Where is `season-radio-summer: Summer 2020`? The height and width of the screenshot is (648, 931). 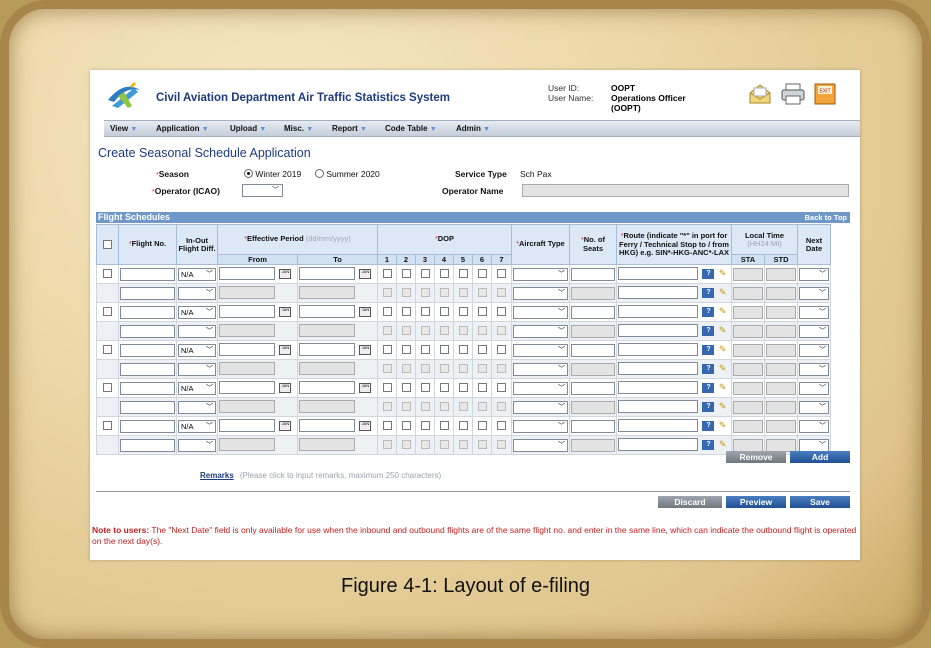
season-radio-summer: Summer 2020 is located at coordinates (347, 174).